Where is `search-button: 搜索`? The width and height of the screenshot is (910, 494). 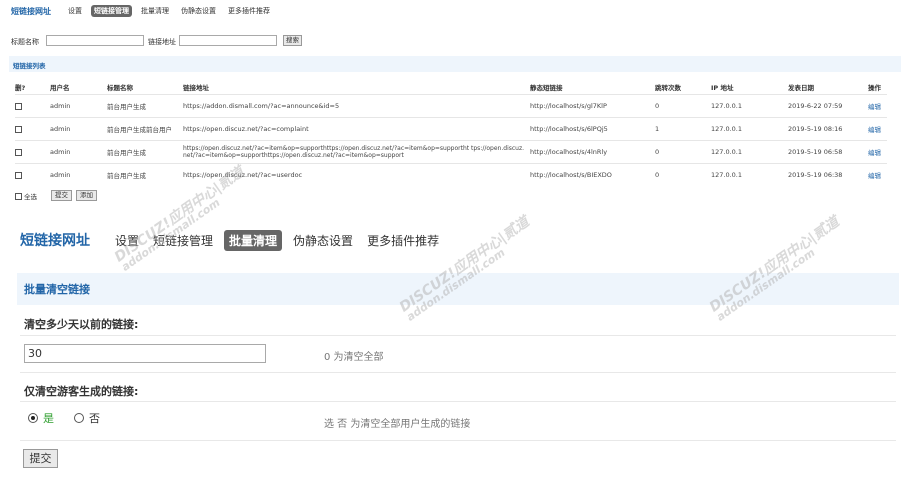 search-button: 搜索 is located at coordinates (292, 40).